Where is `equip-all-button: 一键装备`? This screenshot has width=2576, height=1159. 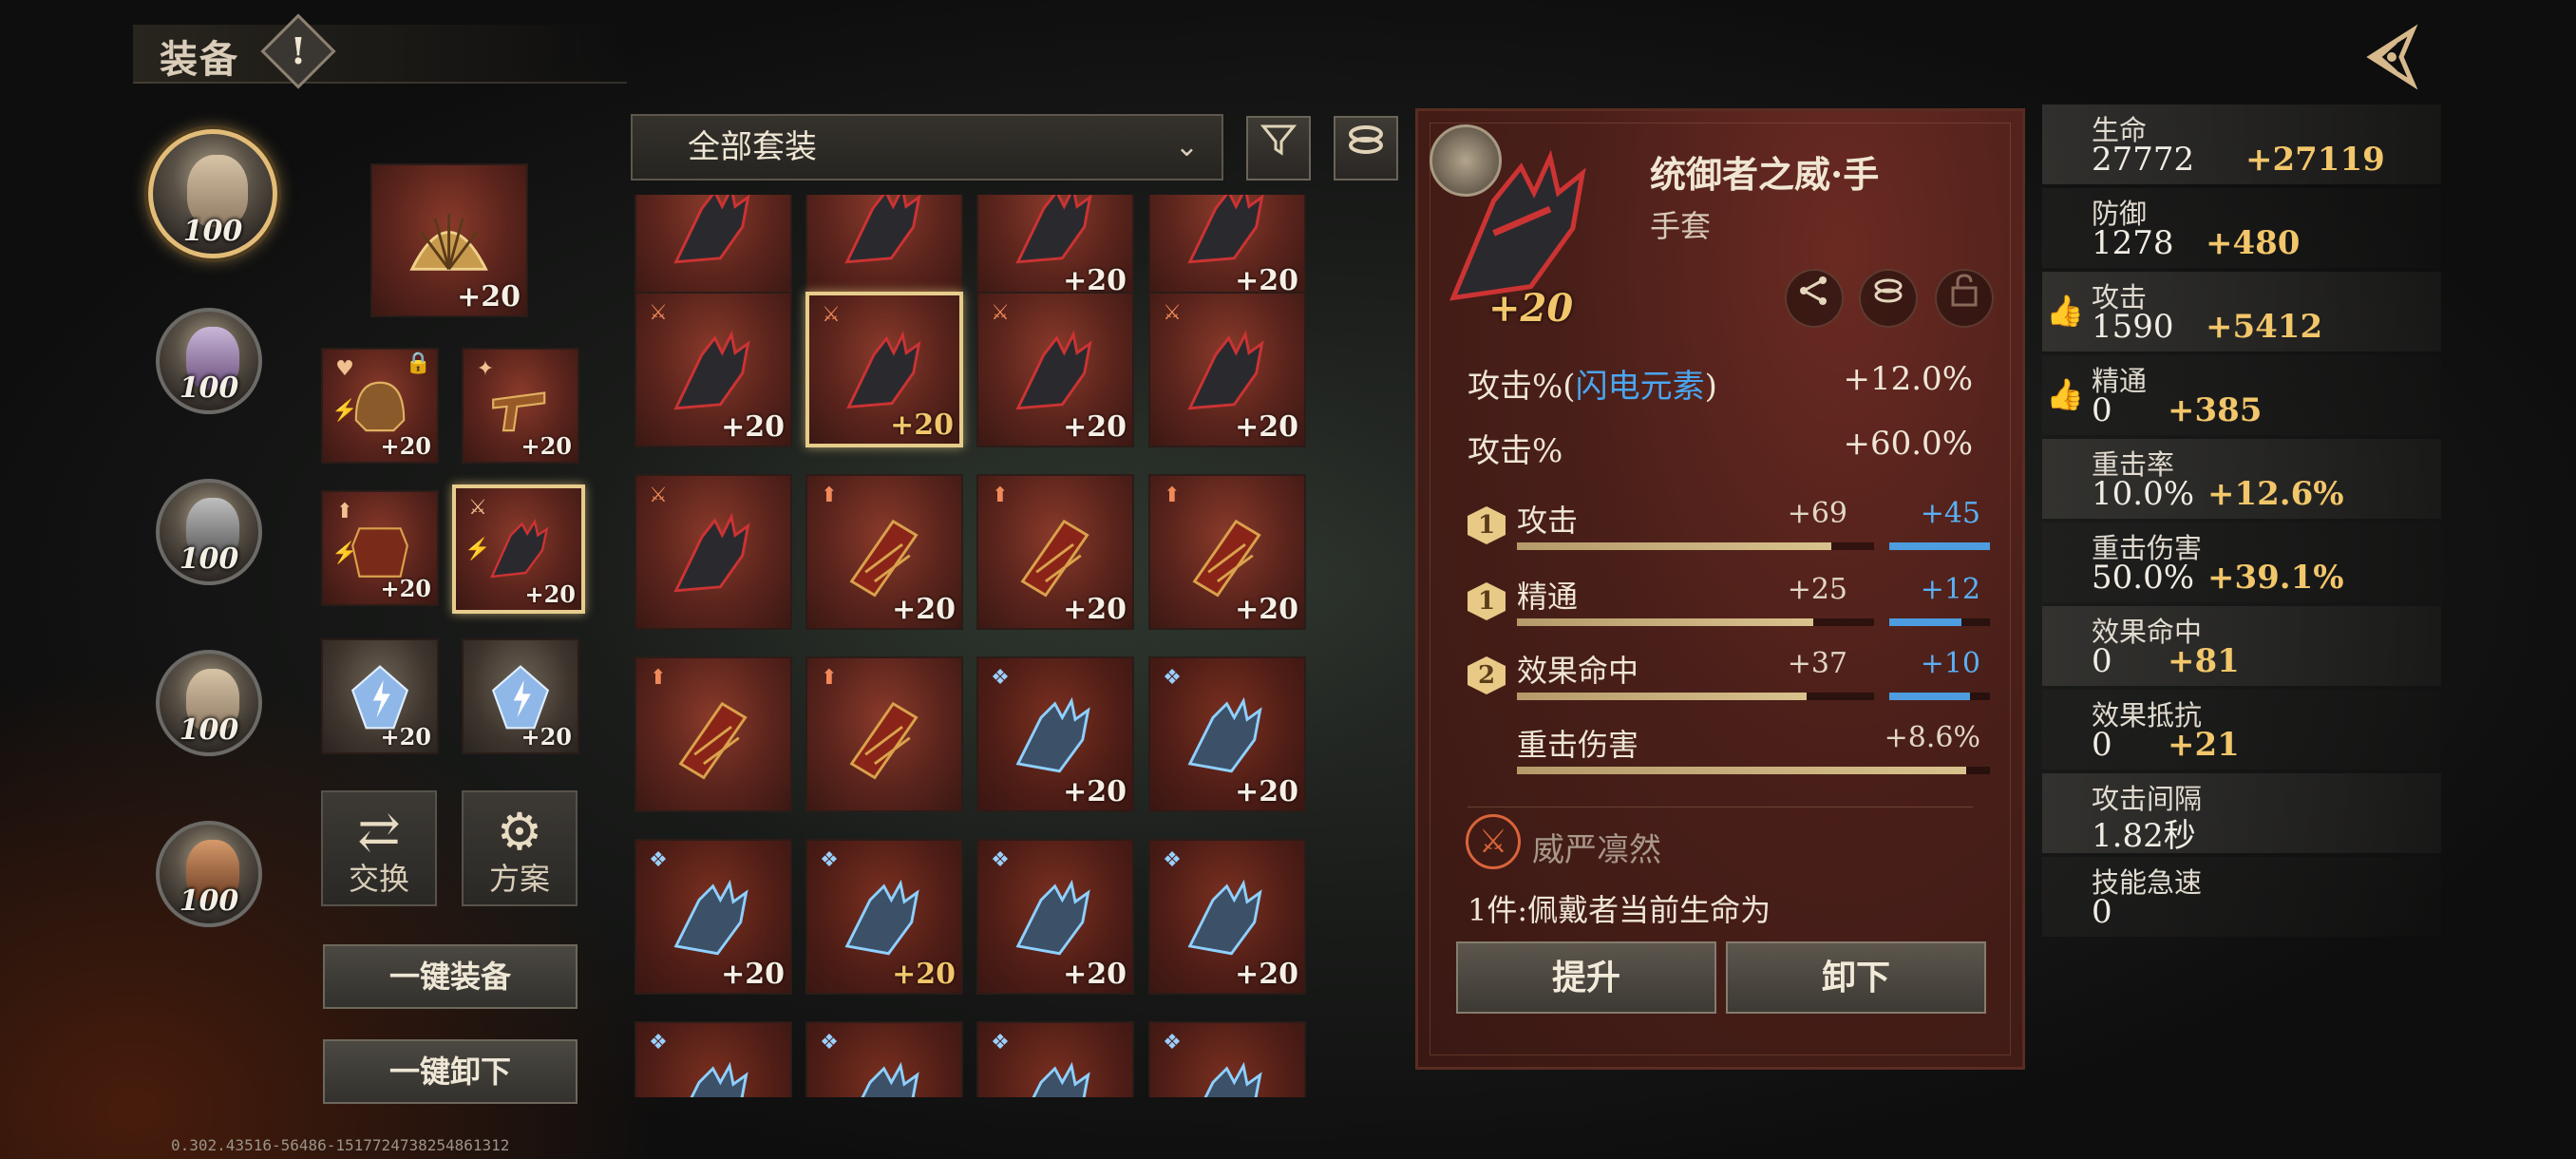
equip-all-button: 一键装备 is located at coordinates (450, 976).